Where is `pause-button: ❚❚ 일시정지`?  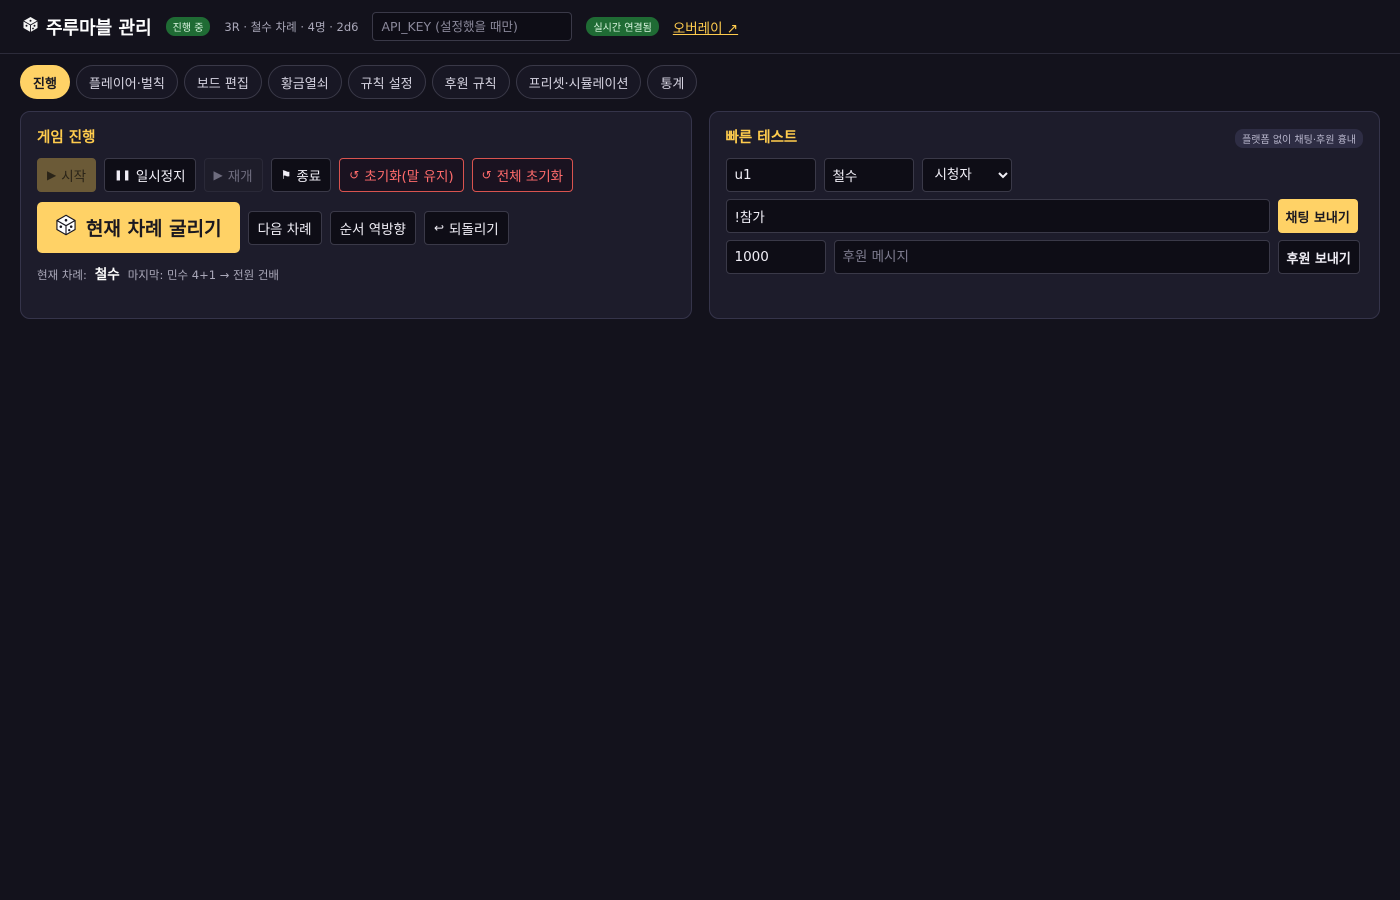 pause-button: ❚❚ 일시정지 is located at coordinates (150, 175).